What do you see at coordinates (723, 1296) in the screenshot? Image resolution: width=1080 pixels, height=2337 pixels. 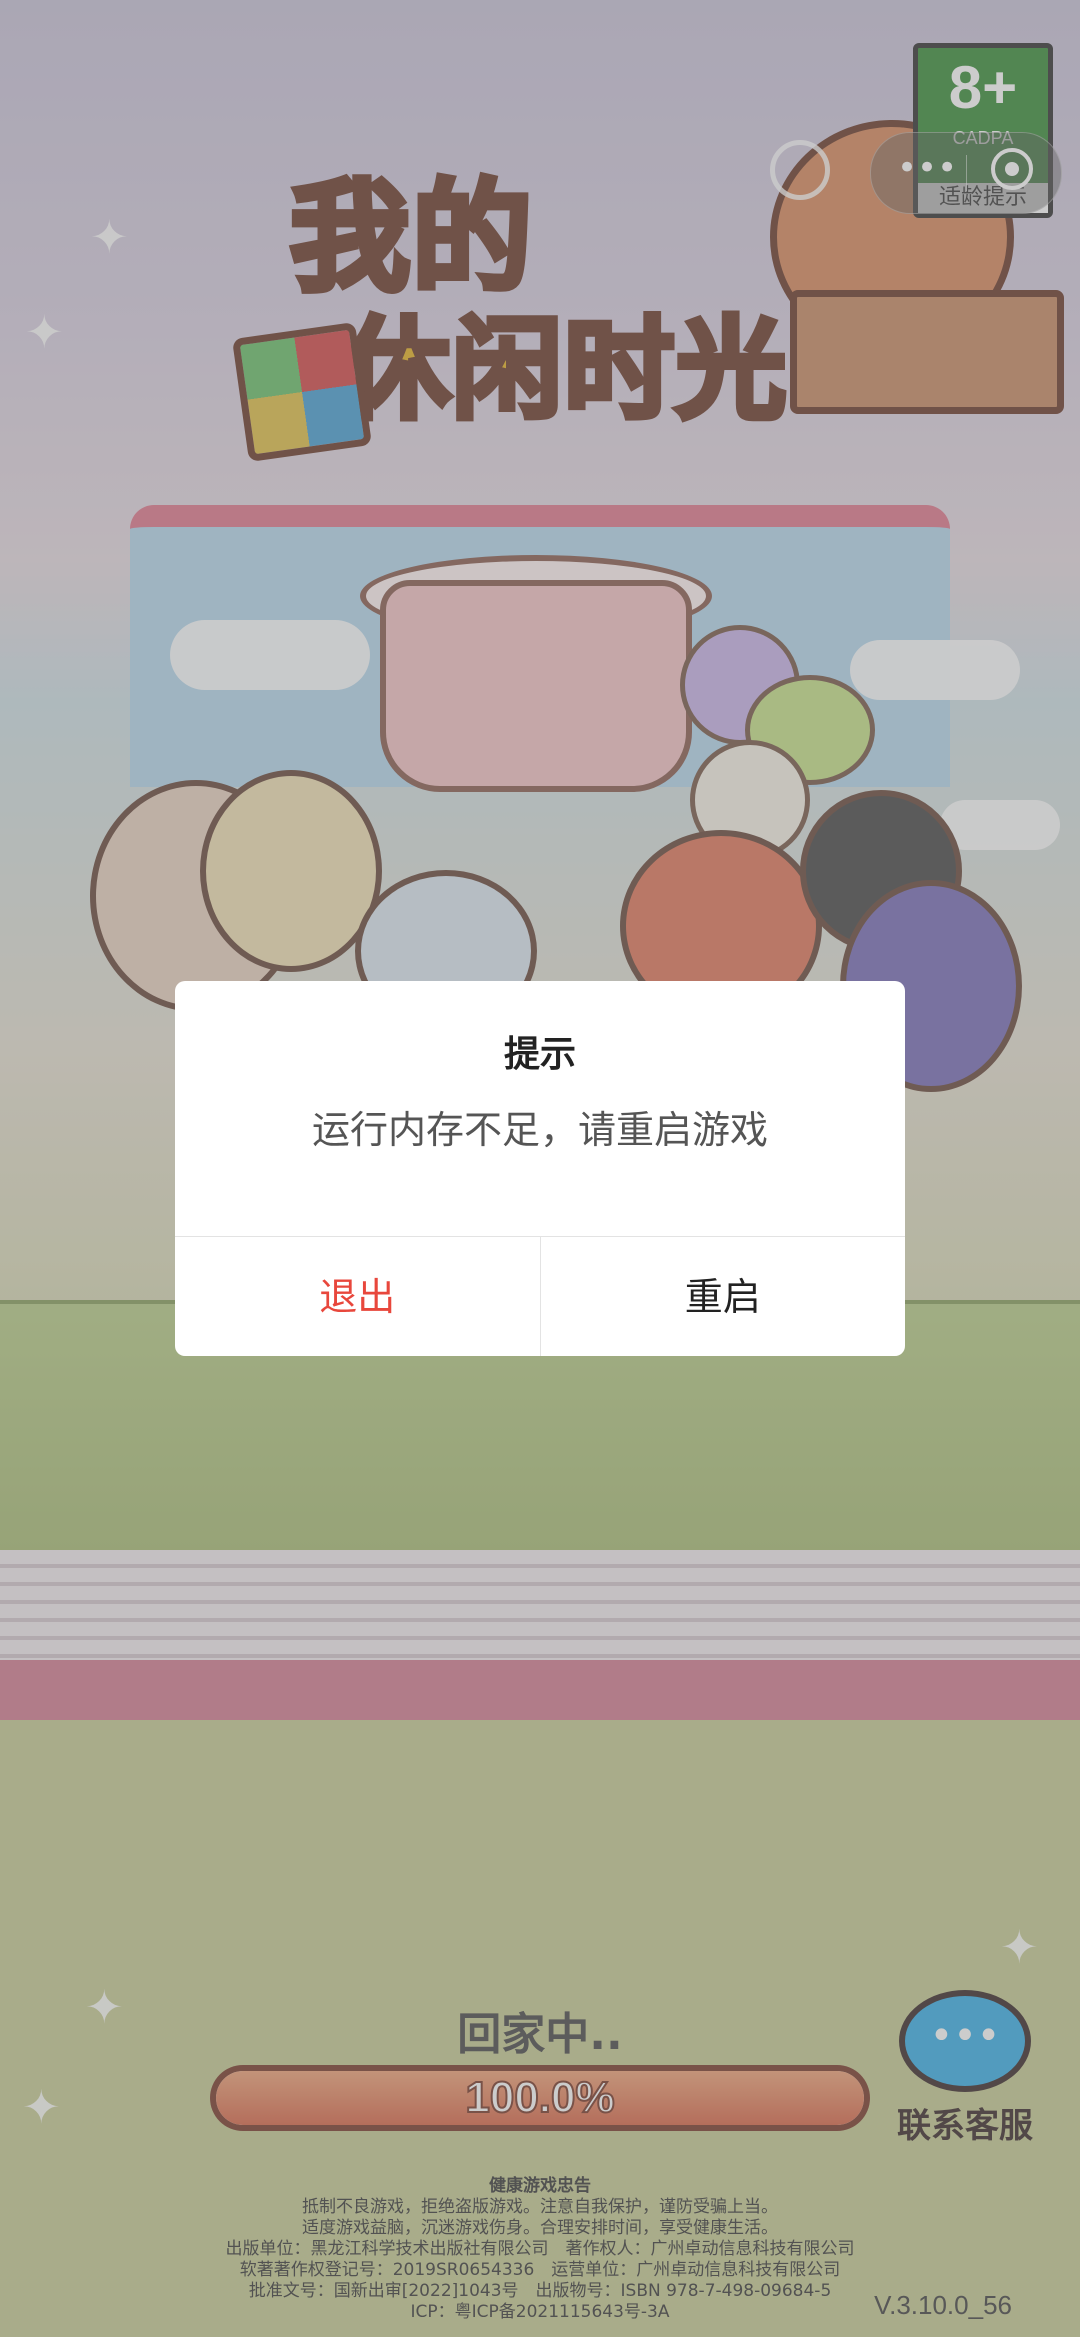 I see `restart-button: 重启` at bounding box center [723, 1296].